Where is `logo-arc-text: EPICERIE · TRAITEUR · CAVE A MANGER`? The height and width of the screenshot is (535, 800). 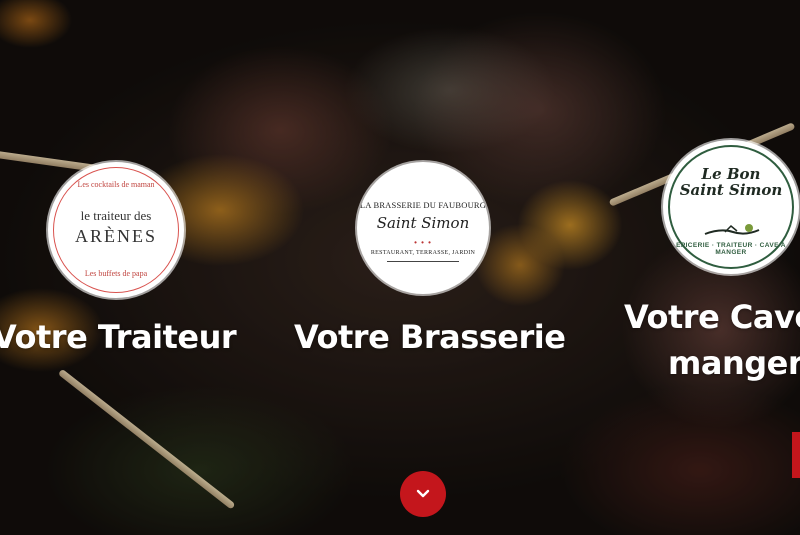 logo-arc-text: EPICERIE · TRAITEUR · CAVE A MANGER is located at coordinates (731, 249).